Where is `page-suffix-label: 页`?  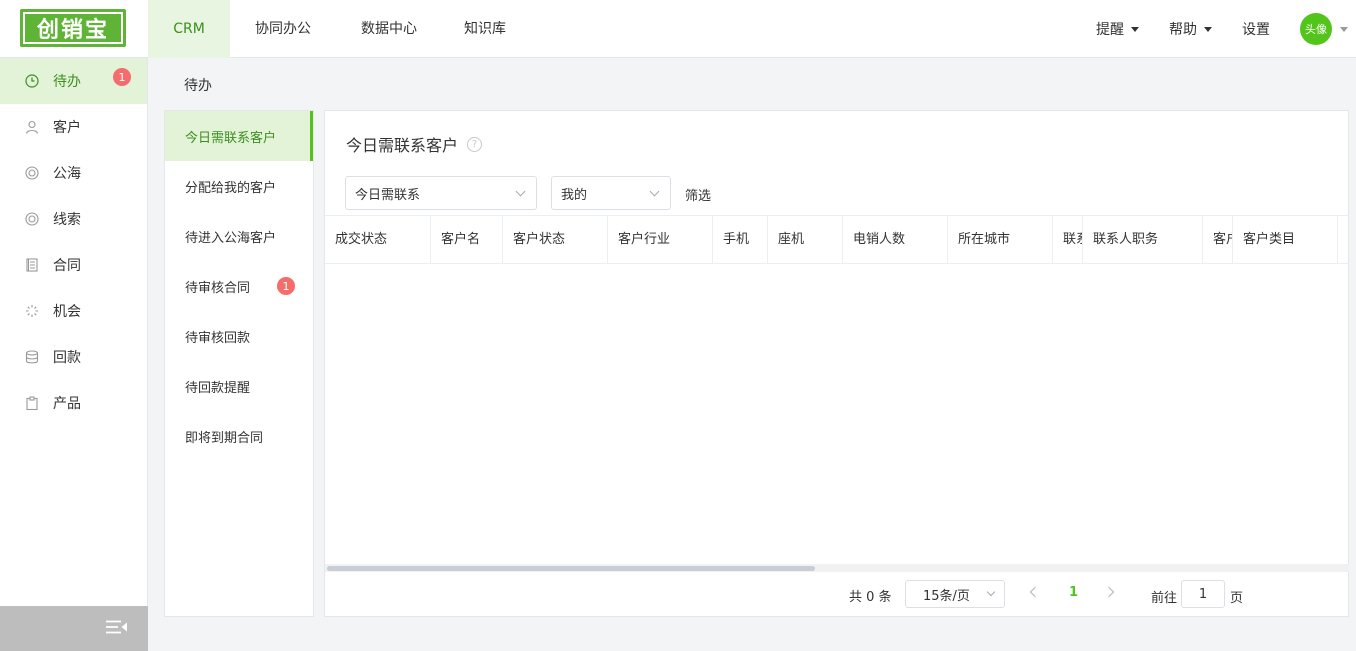 page-suffix-label: 页 is located at coordinates (1237, 598).